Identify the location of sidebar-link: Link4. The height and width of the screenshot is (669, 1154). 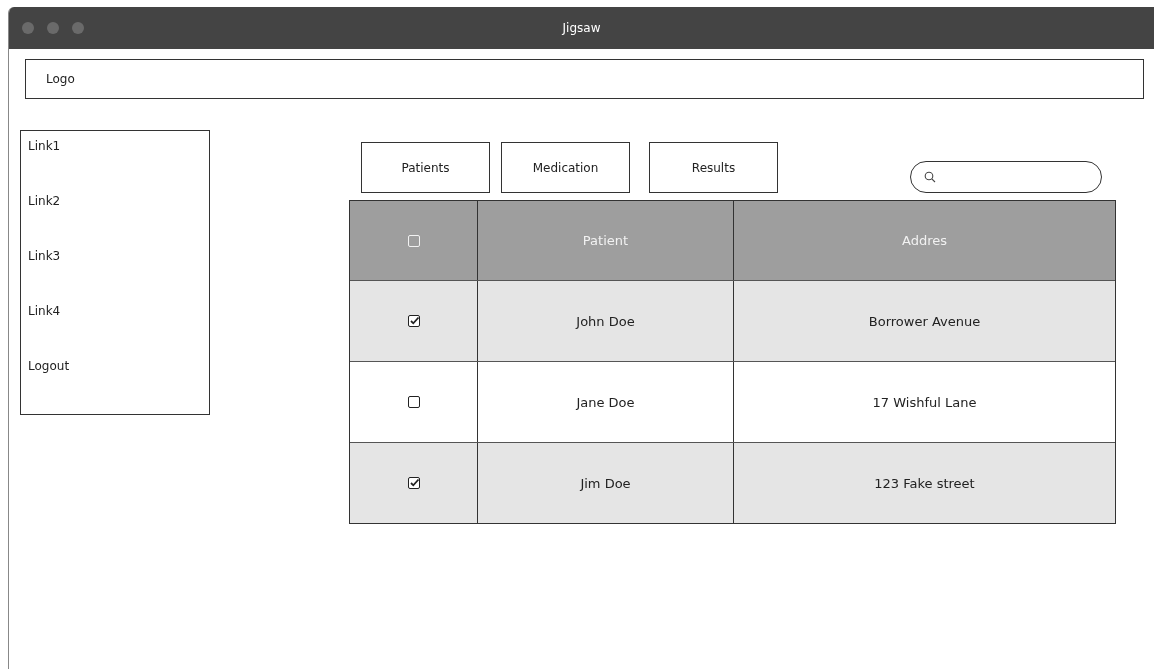
(115, 331).